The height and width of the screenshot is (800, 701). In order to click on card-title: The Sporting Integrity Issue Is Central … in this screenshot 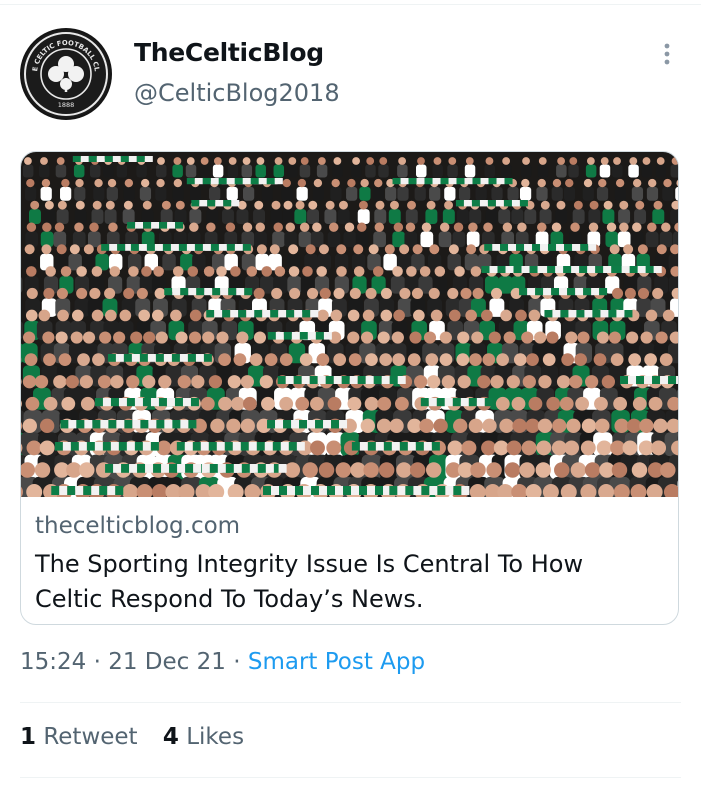, I will do `click(309, 581)`.